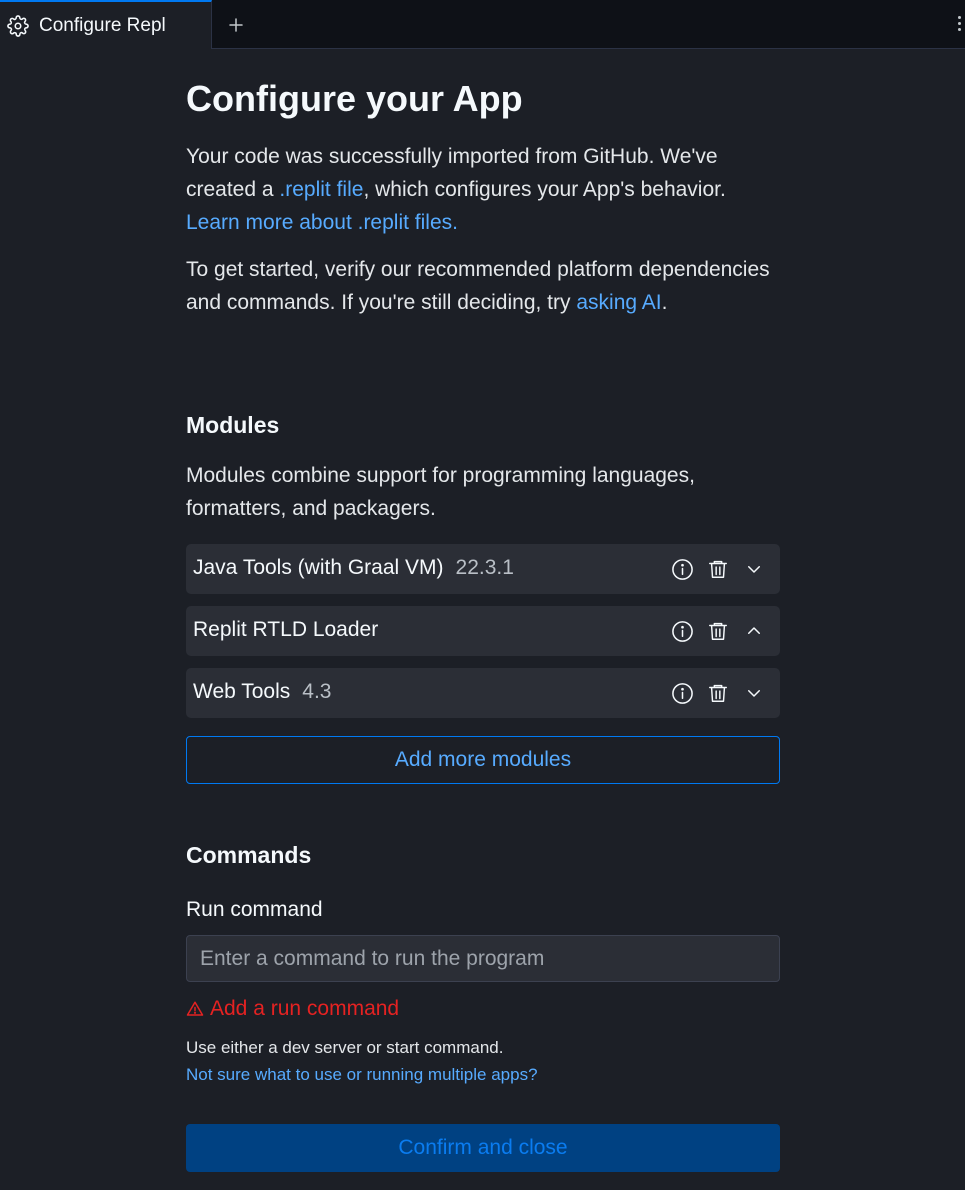 The image size is (965, 1190). What do you see at coordinates (321, 189) in the screenshot?
I see `replit-file-link: .replit file` at bounding box center [321, 189].